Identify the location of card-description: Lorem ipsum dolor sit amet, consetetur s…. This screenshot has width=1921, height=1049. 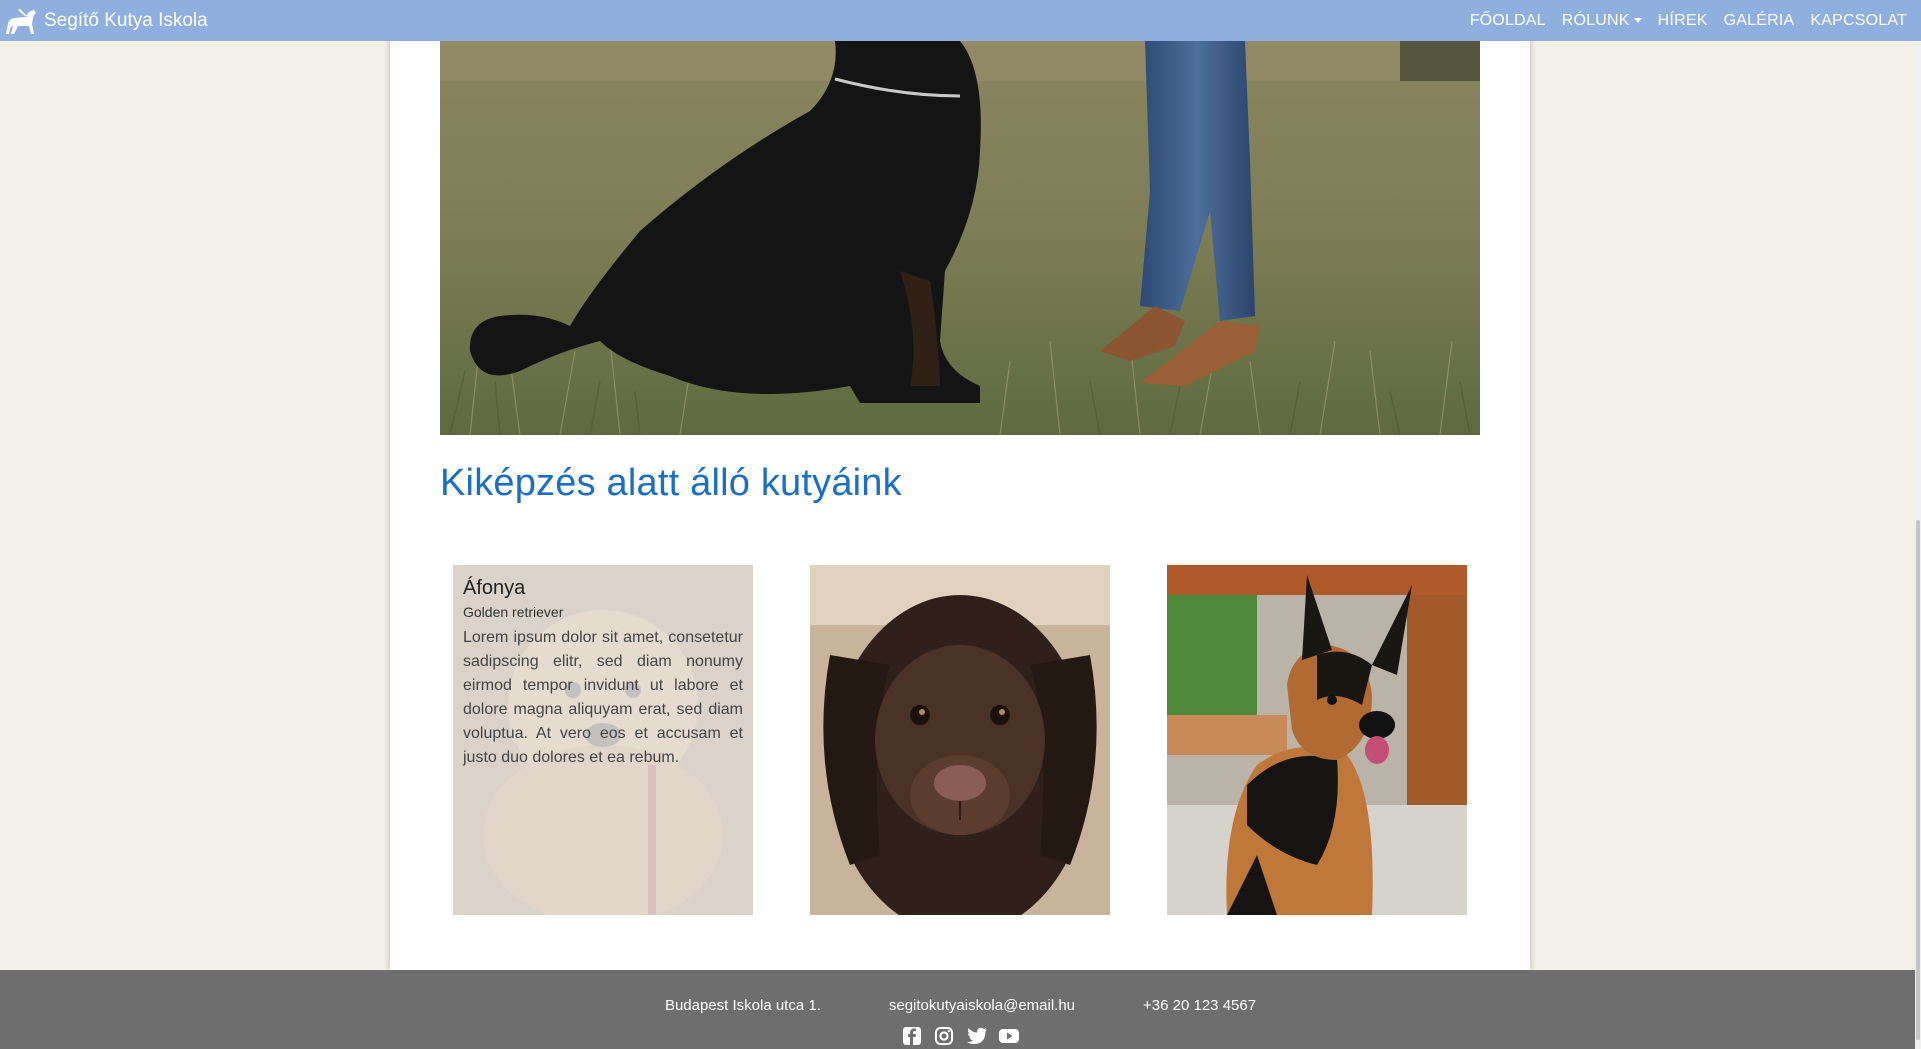
(603, 697).